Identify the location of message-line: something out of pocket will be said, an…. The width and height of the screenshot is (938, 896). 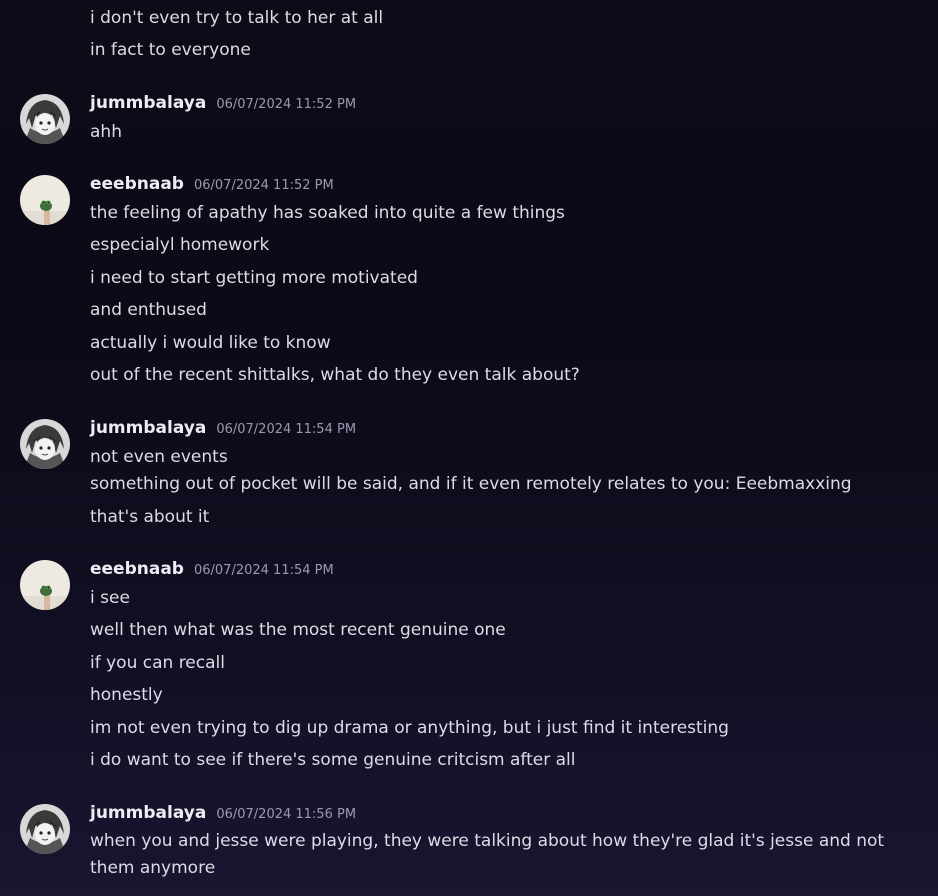
(471, 484).